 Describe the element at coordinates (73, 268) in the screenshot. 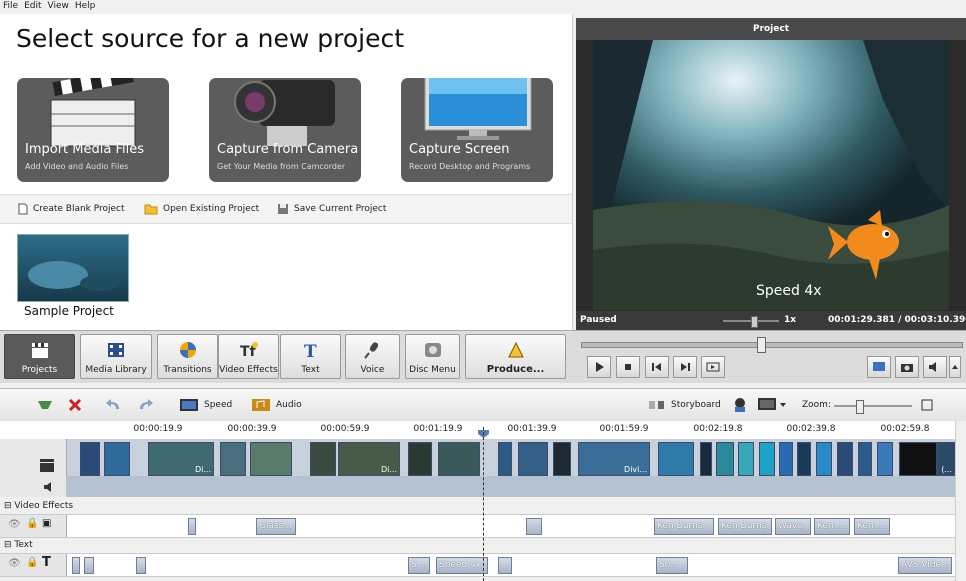

I see `sample-project-thumbnail` at that location.